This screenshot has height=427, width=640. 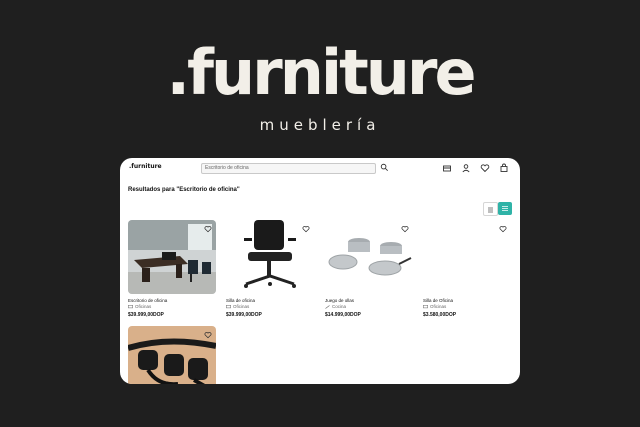 I want to click on search-input-value: Escritorio de oficina, so click(x=227, y=168).